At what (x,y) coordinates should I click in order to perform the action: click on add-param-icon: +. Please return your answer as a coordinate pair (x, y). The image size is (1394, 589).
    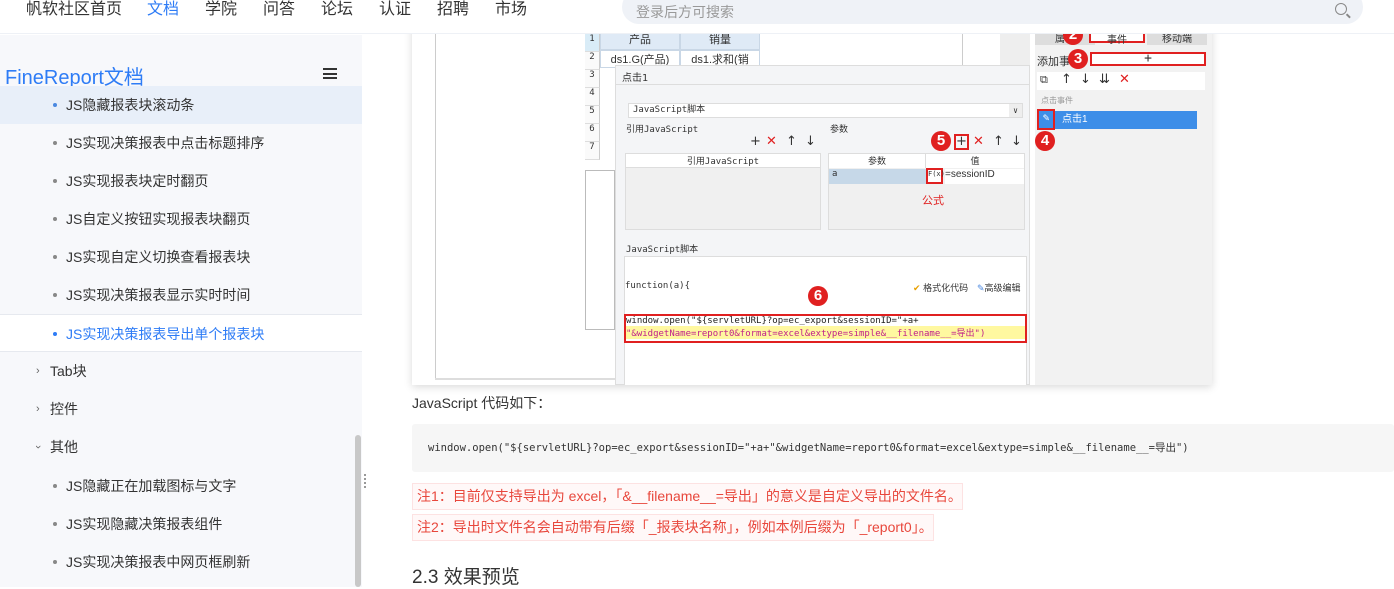
    Looking at the image, I should click on (961, 142).